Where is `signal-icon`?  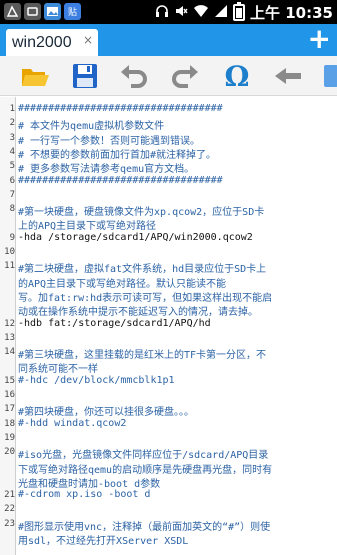 signal-icon is located at coordinates (221, 13).